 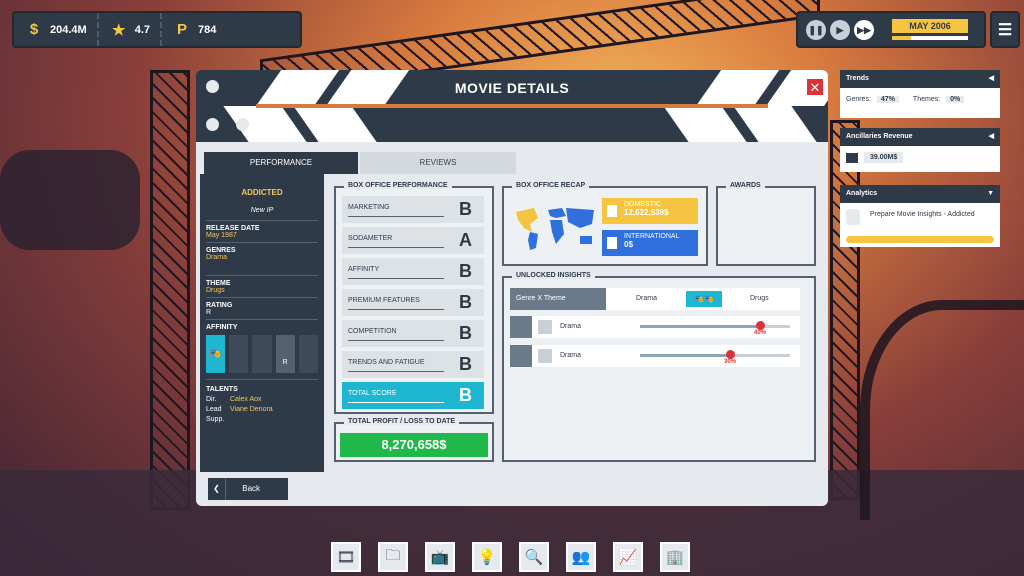 I want to click on performance-label: AFFINITY, so click(x=364, y=269).